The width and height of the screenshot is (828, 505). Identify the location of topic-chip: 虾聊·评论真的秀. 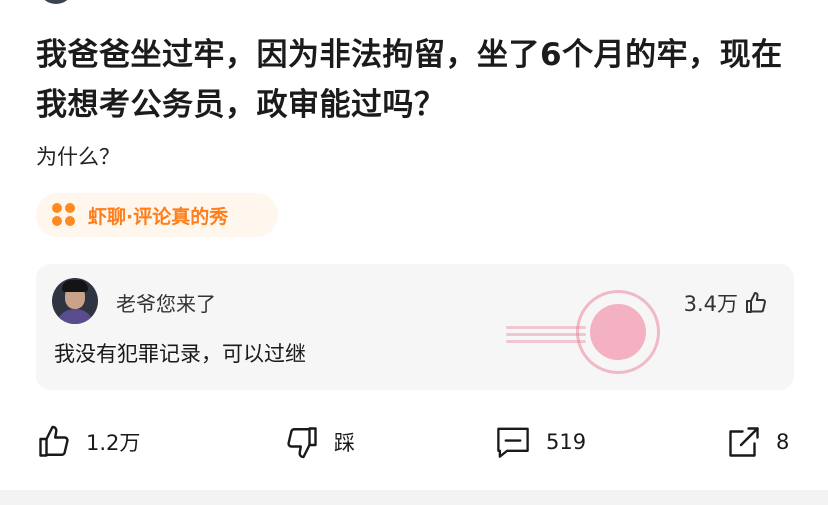
(157, 215).